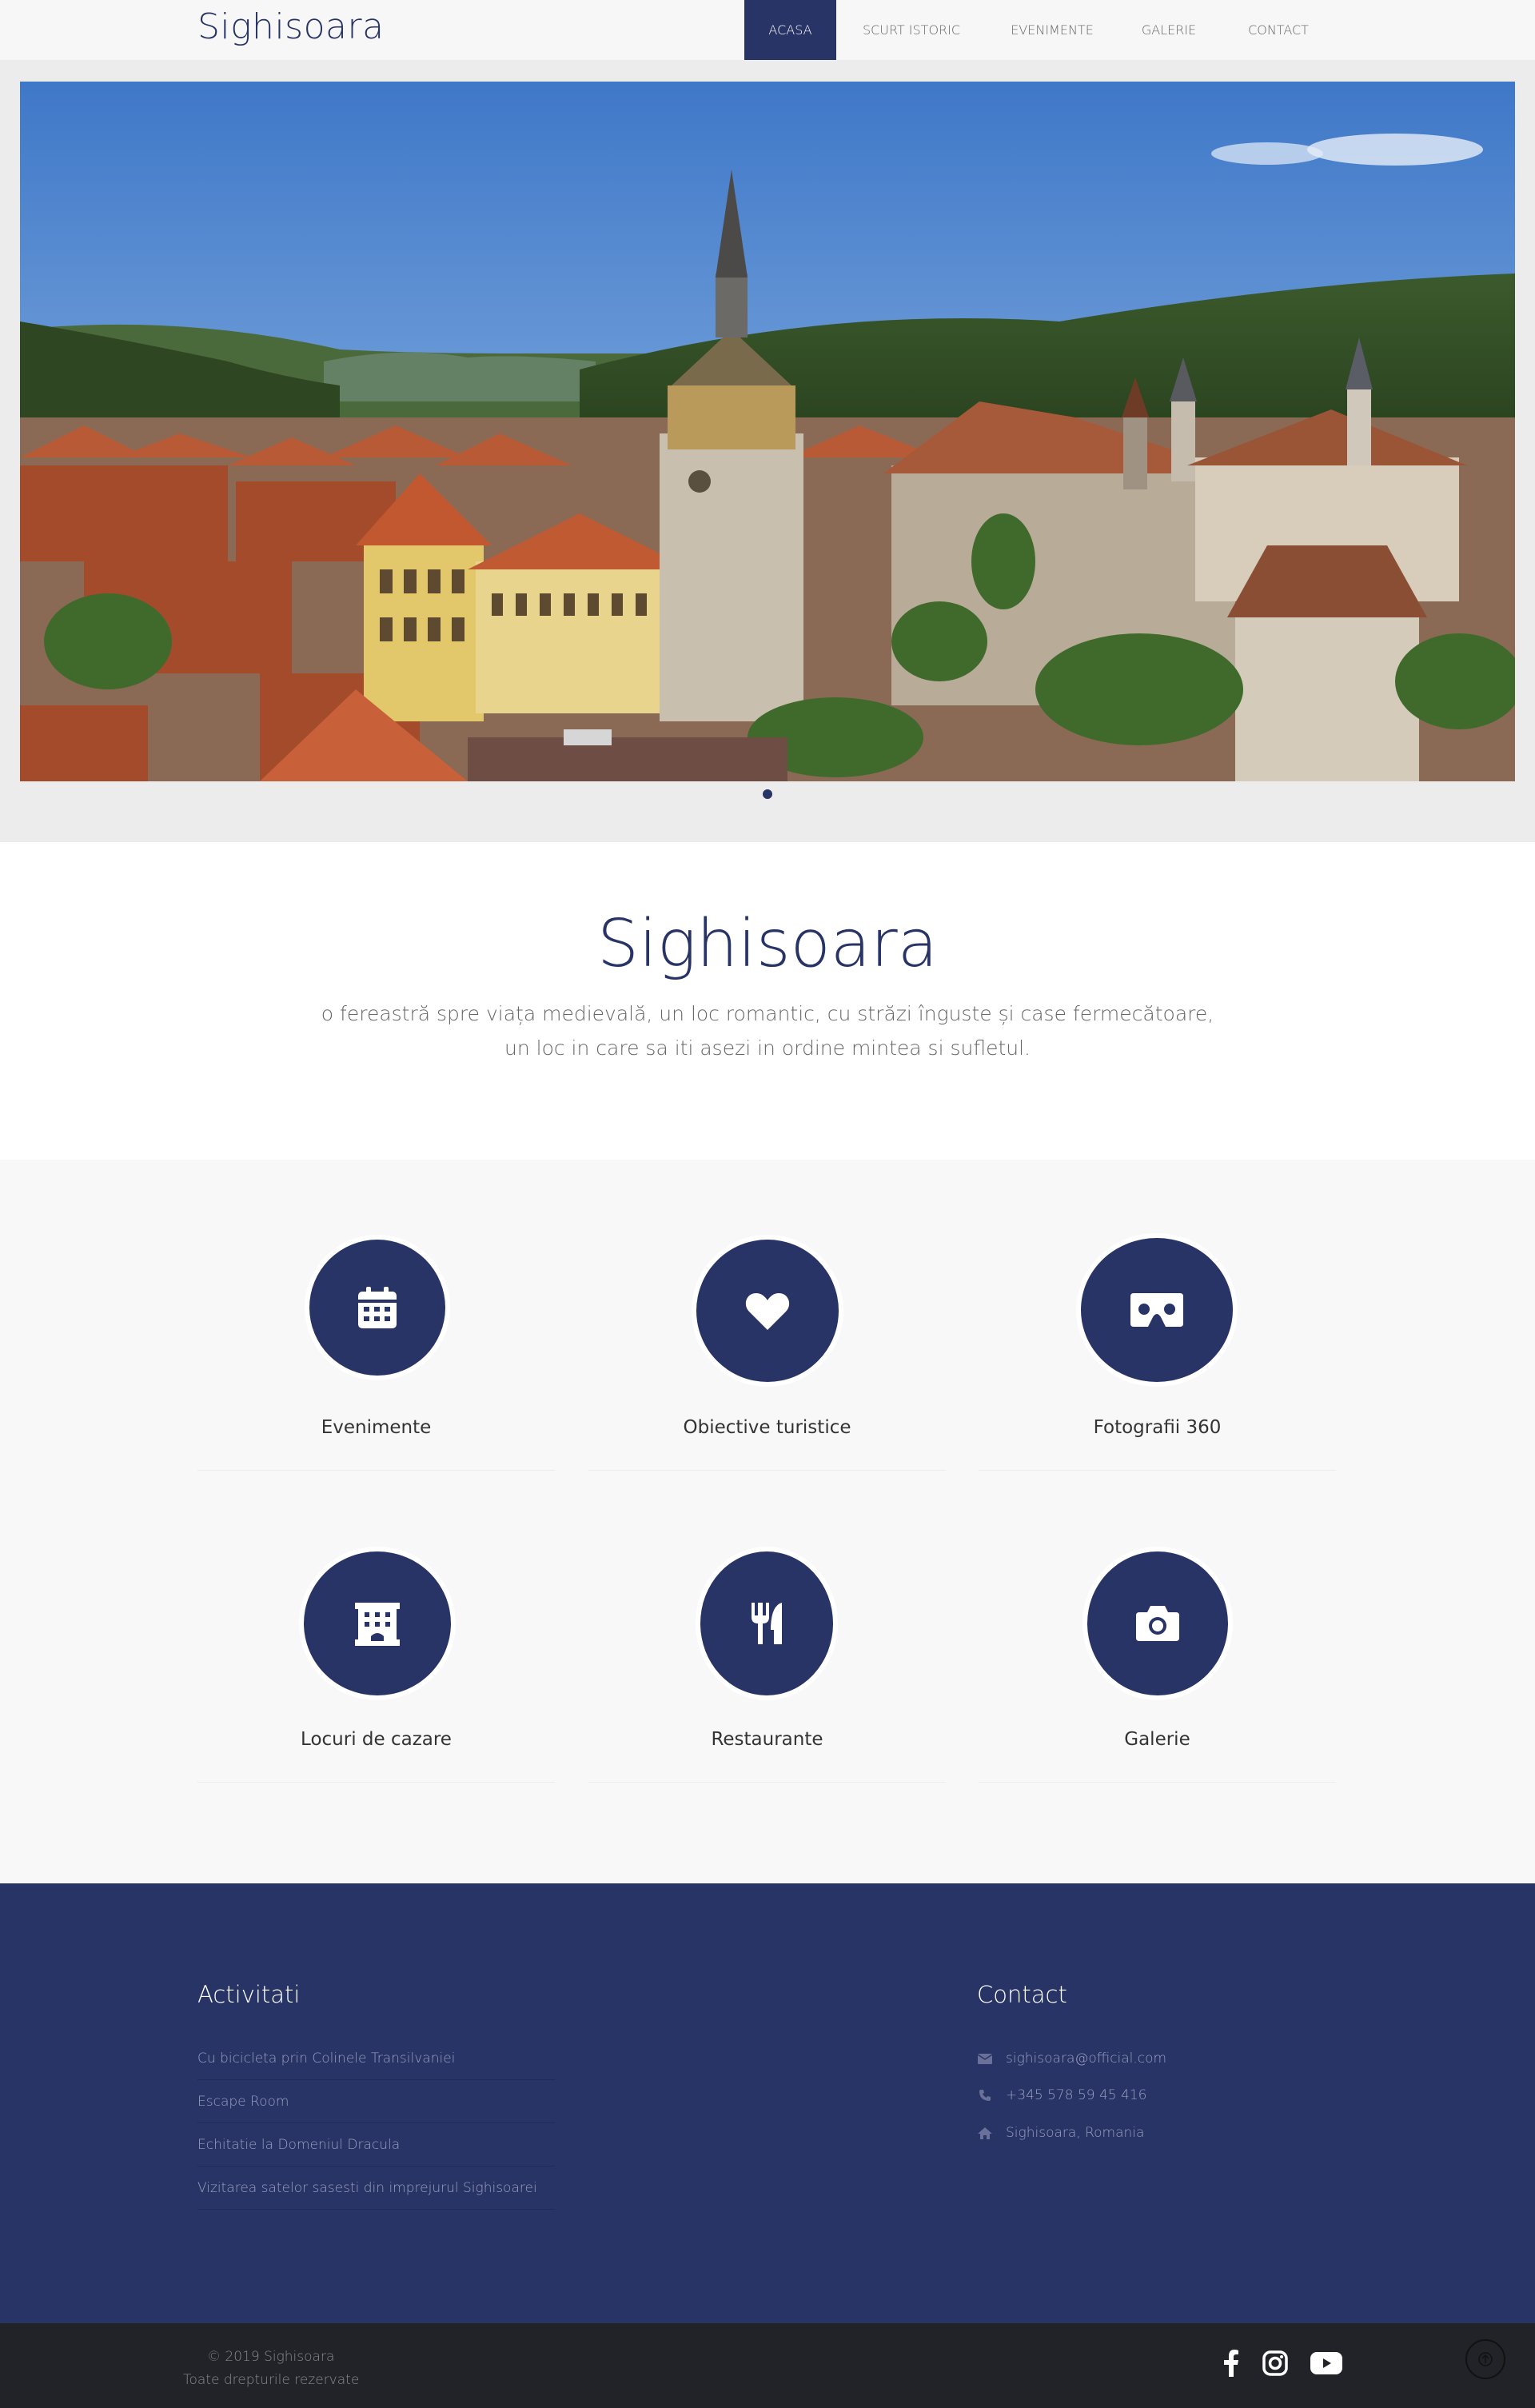 The image size is (1535, 2408). Describe the element at coordinates (1157, 1310) in the screenshot. I see `vr-cardboard-icon` at that location.